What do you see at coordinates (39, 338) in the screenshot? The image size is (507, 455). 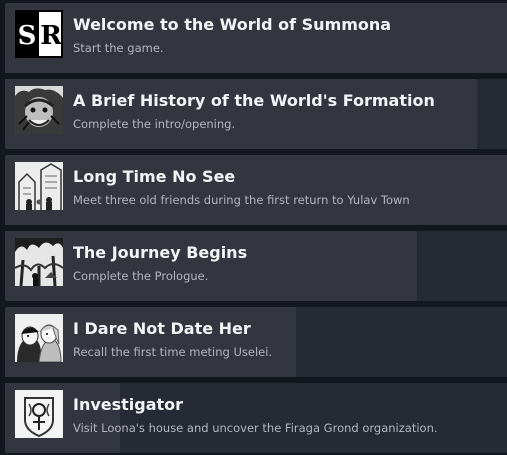 I see `couple-sketch-icon` at bounding box center [39, 338].